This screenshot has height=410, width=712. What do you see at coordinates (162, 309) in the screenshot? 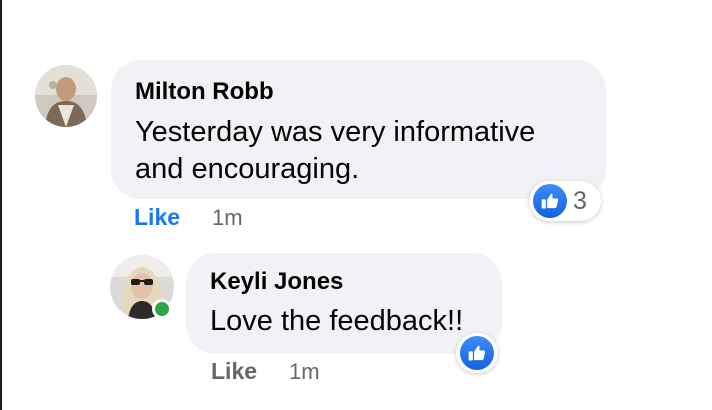
I see `online-status-indicator` at bounding box center [162, 309].